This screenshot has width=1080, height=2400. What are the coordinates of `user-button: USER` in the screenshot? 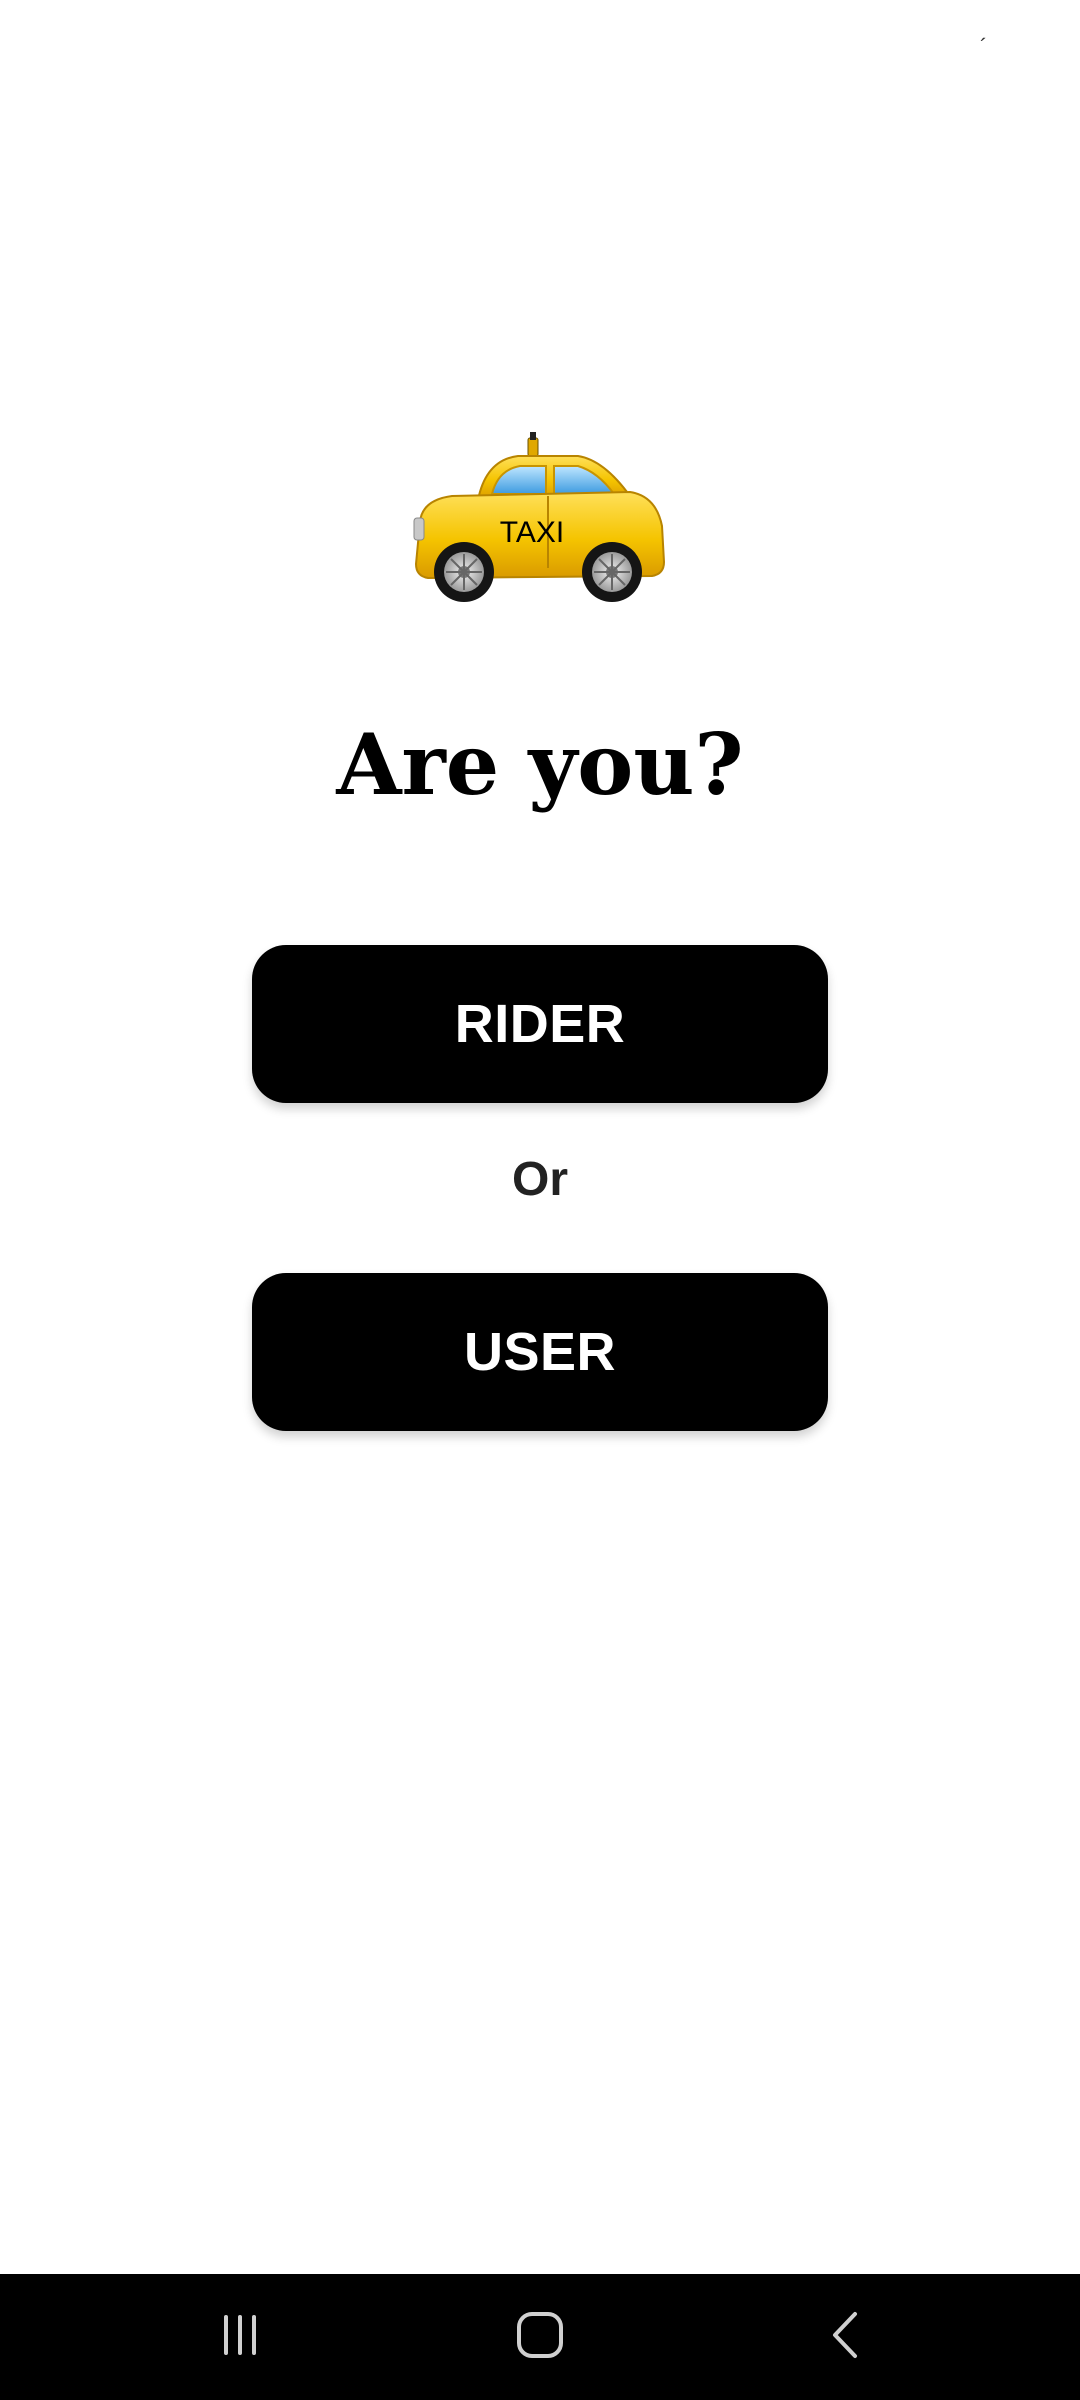 It's located at (540, 1352).